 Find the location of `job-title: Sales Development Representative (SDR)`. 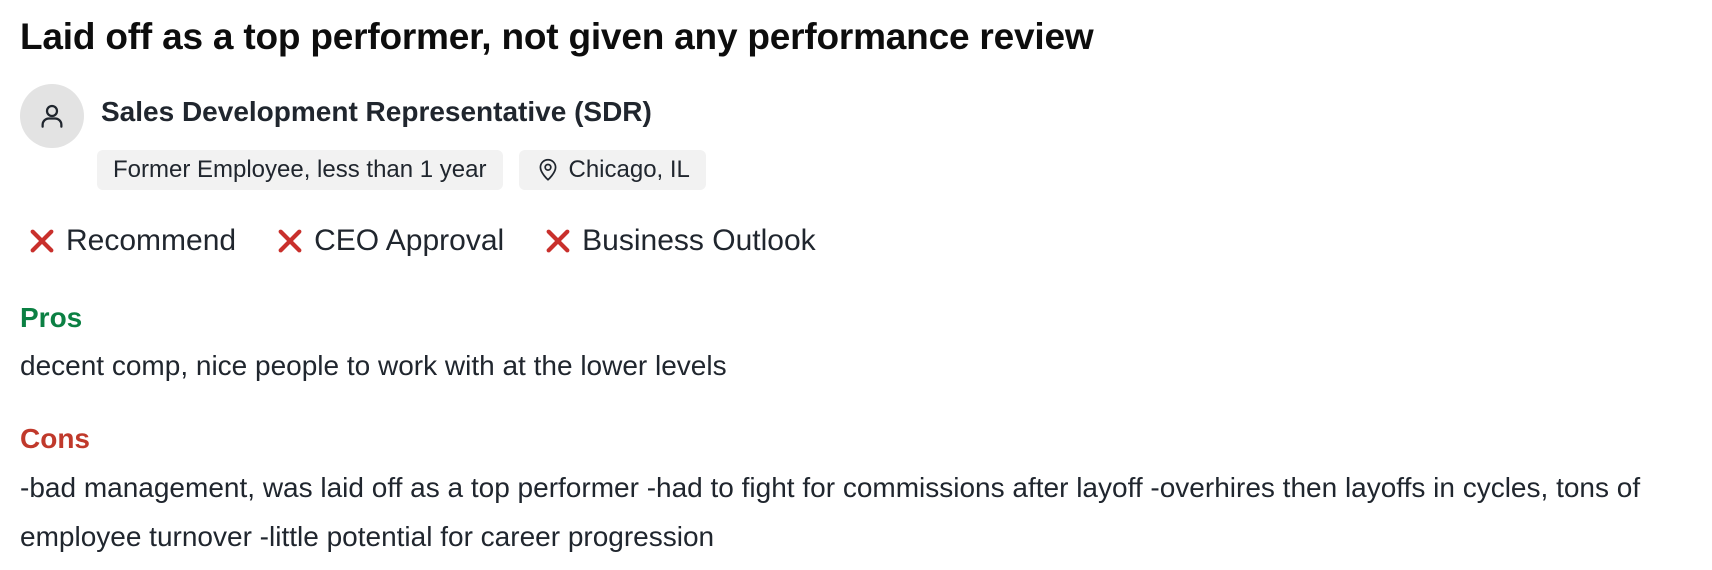

job-title: Sales Development Representative (SDR) is located at coordinates (376, 111).